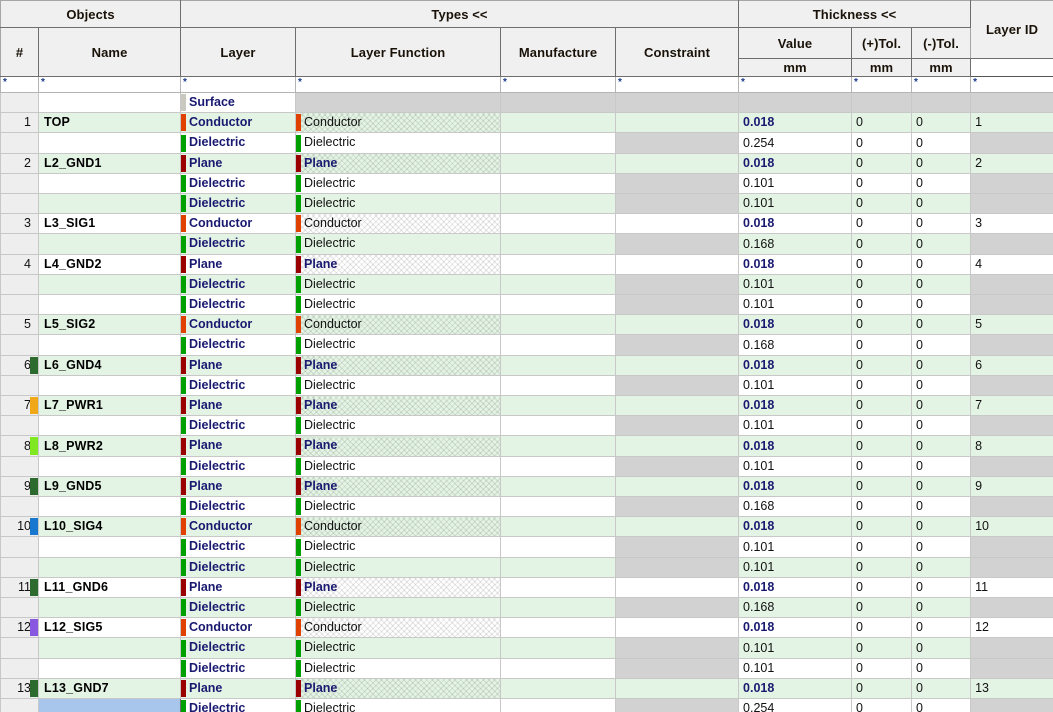 The width and height of the screenshot is (1053, 712). What do you see at coordinates (109, 52) in the screenshot?
I see `column-header-name: Name` at bounding box center [109, 52].